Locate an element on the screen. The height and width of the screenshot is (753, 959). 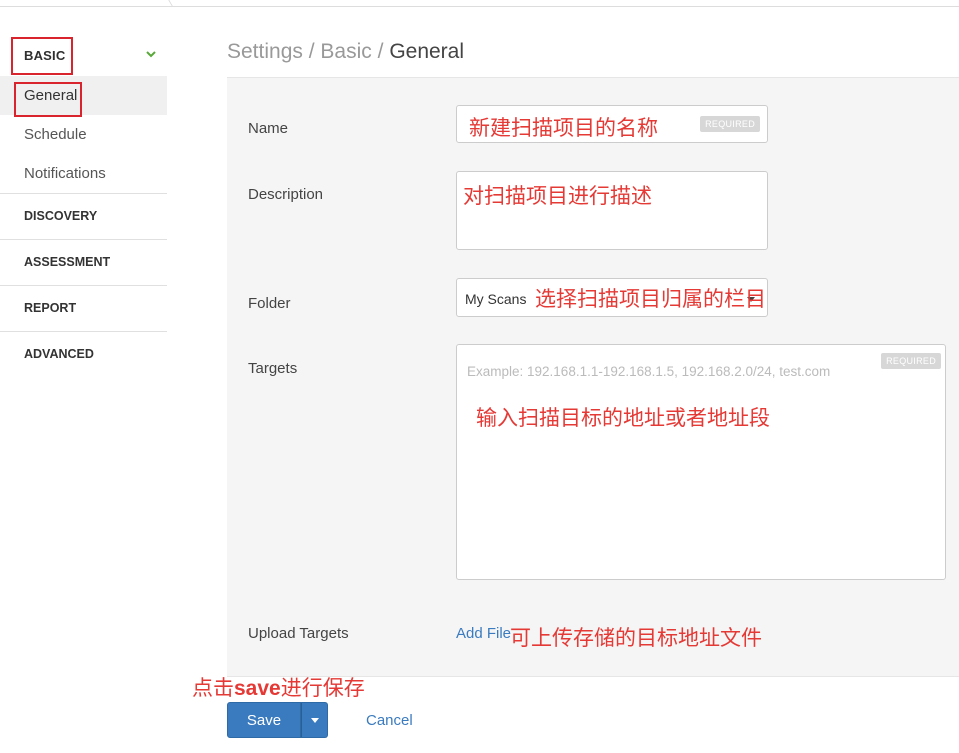
save-annotation: 点击save进行保存 is located at coordinates (278, 687).